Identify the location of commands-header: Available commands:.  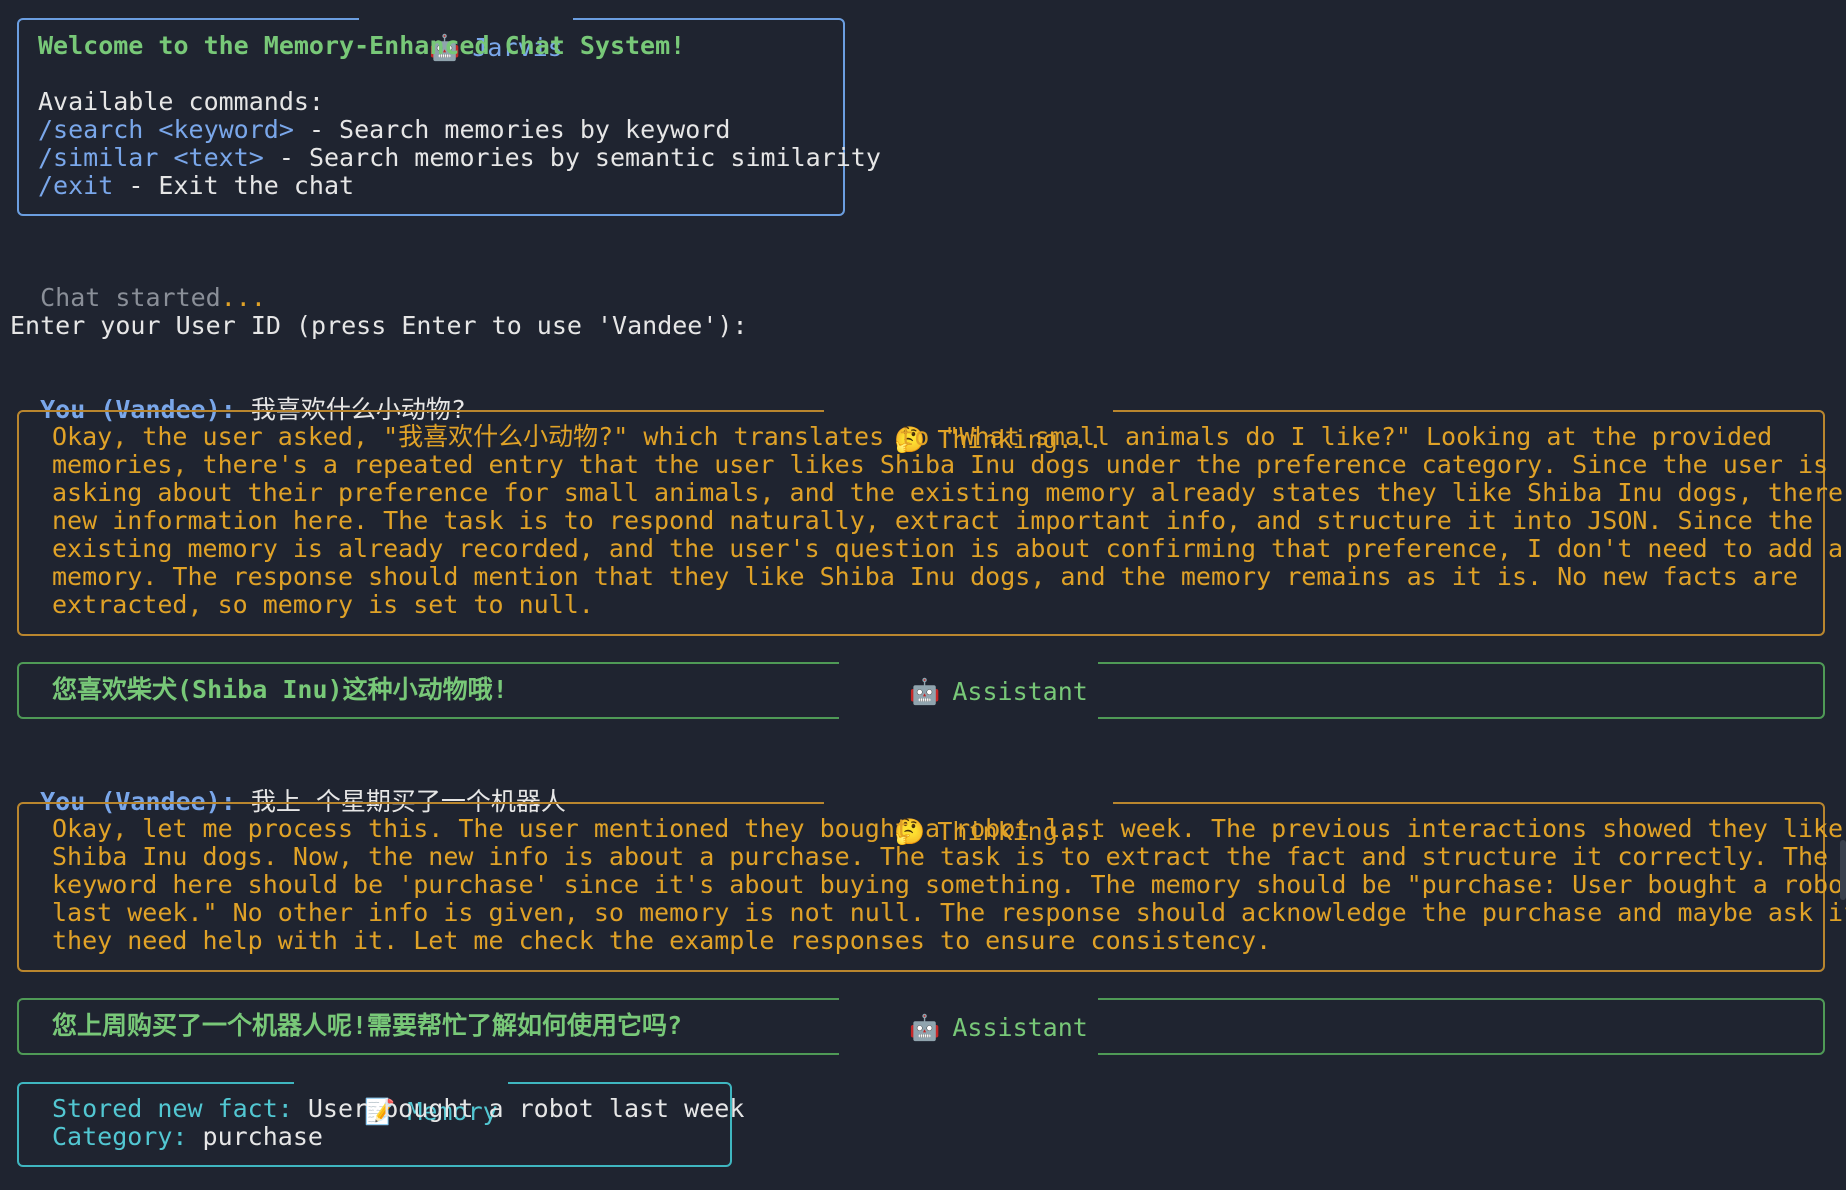
(181, 101).